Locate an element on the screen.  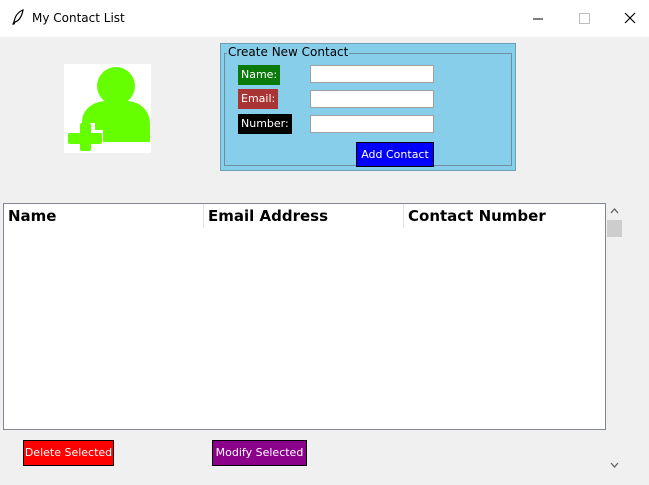
name-field is located at coordinates (372, 74).